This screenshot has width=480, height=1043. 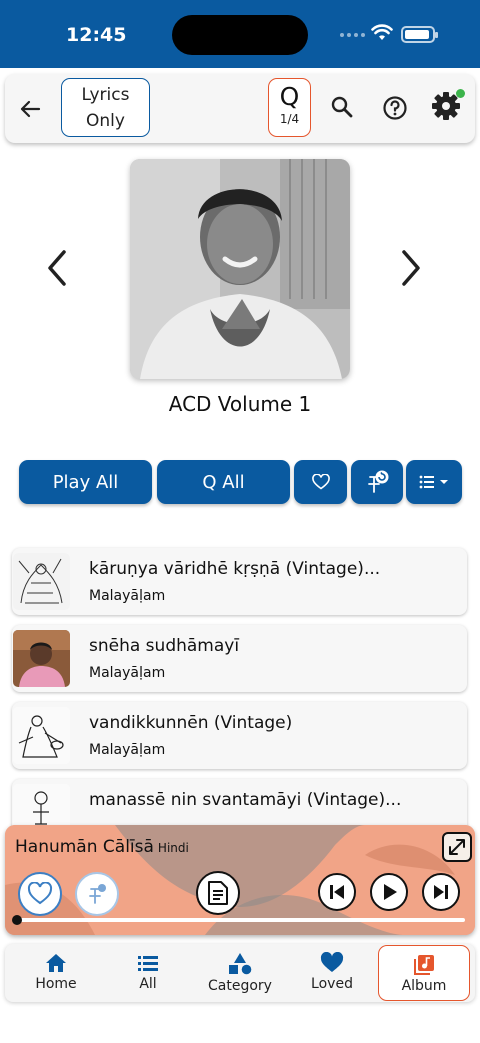 I want to click on tab-loved-label: Loved, so click(x=332, y=984).